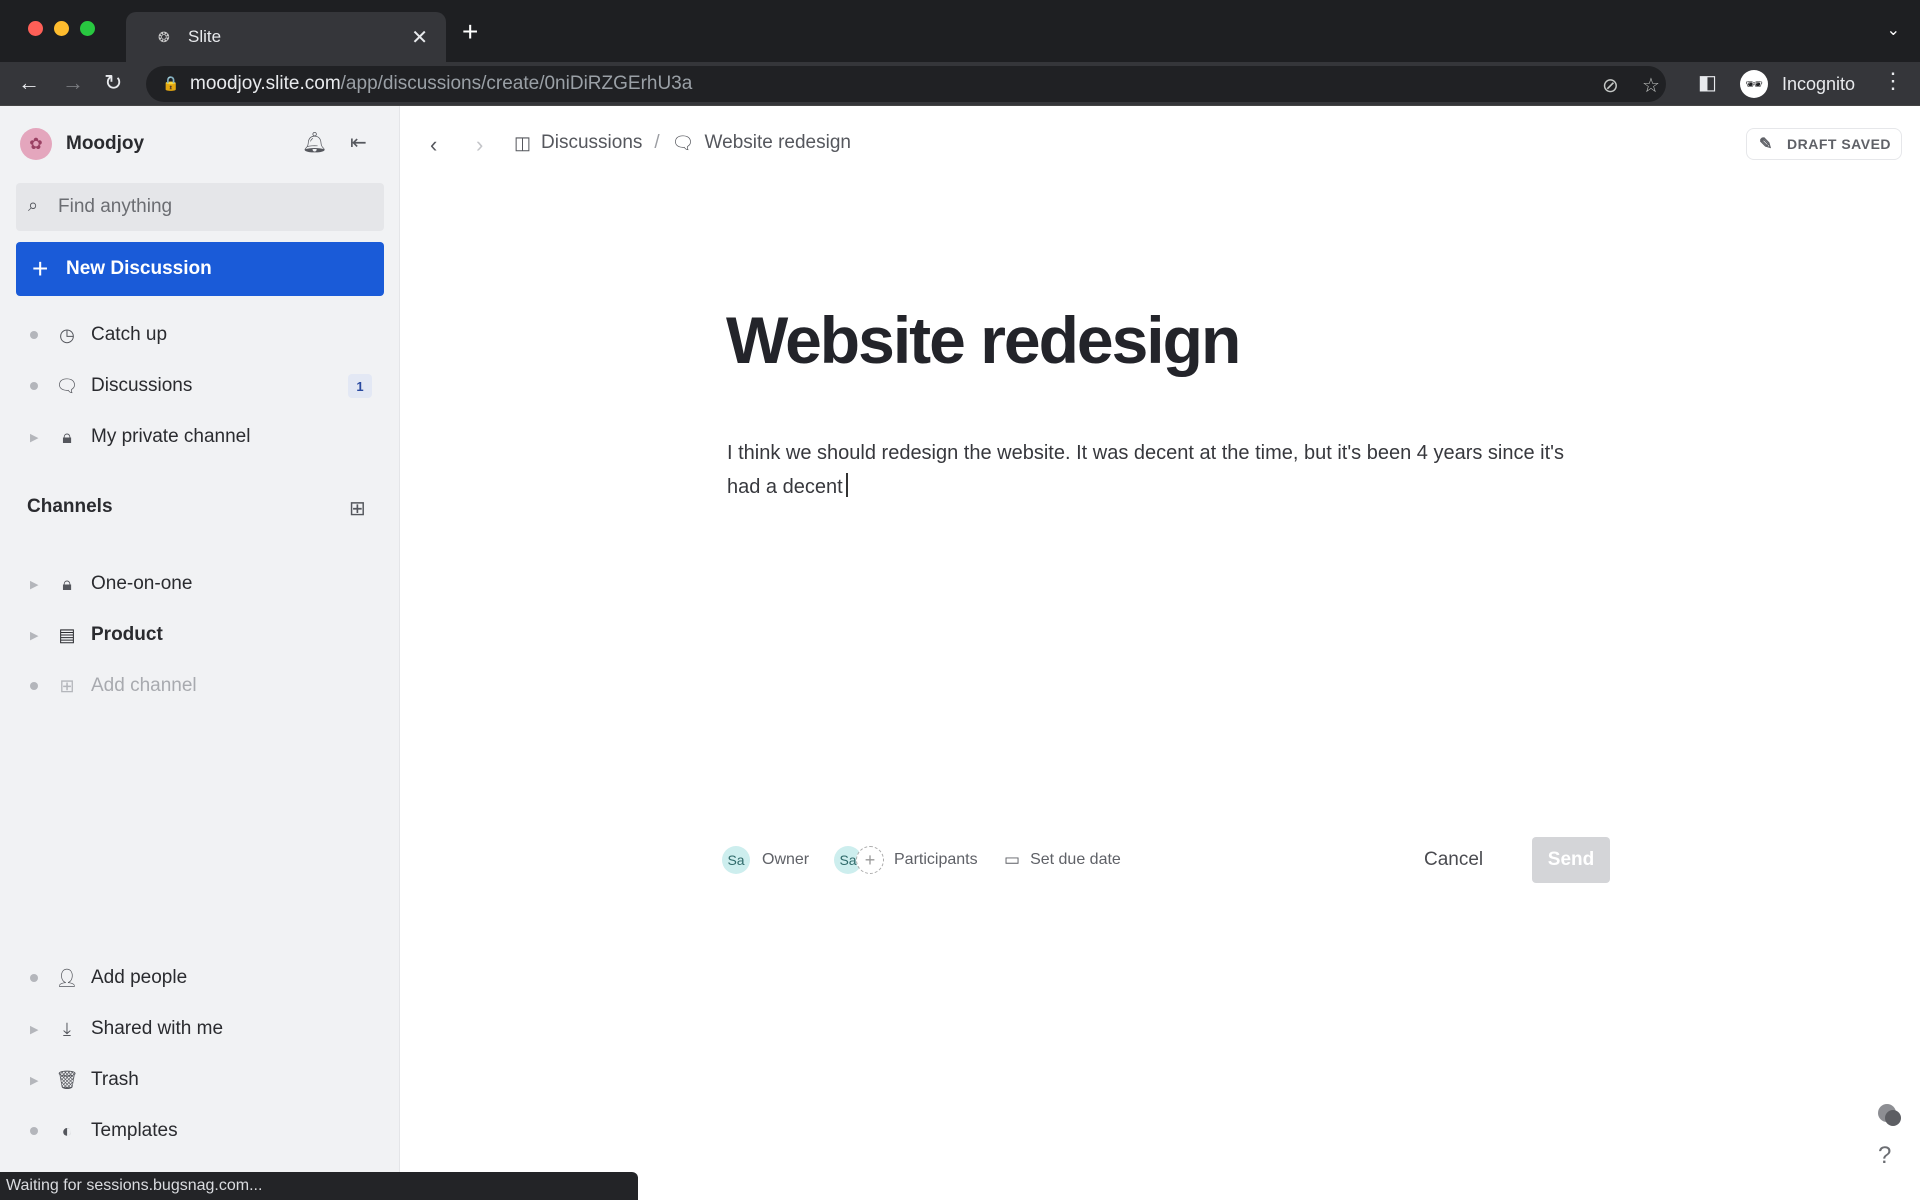 The height and width of the screenshot is (1204, 1920). What do you see at coordinates (870, 860) in the screenshot?
I see `add-participant-icon: +` at bounding box center [870, 860].